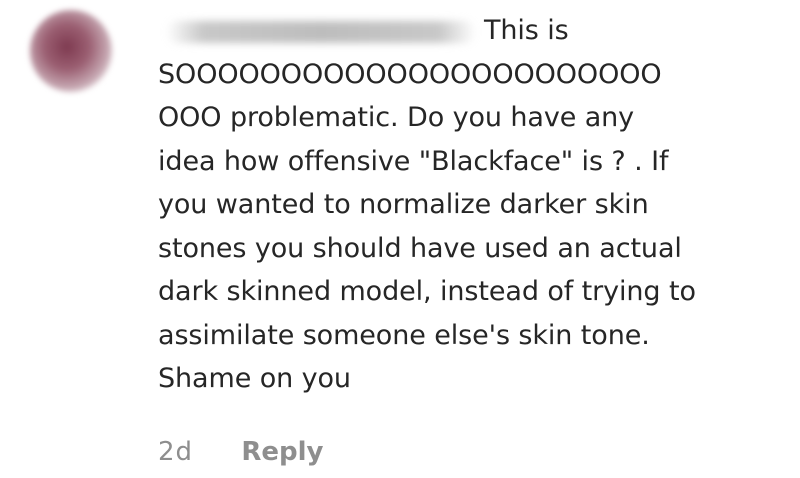 The image size is (800, 478). What do you see at coordinates (254, 378) in the screenshot?
I see `comment-line: Shame on you` at bounding box center [254, 378].